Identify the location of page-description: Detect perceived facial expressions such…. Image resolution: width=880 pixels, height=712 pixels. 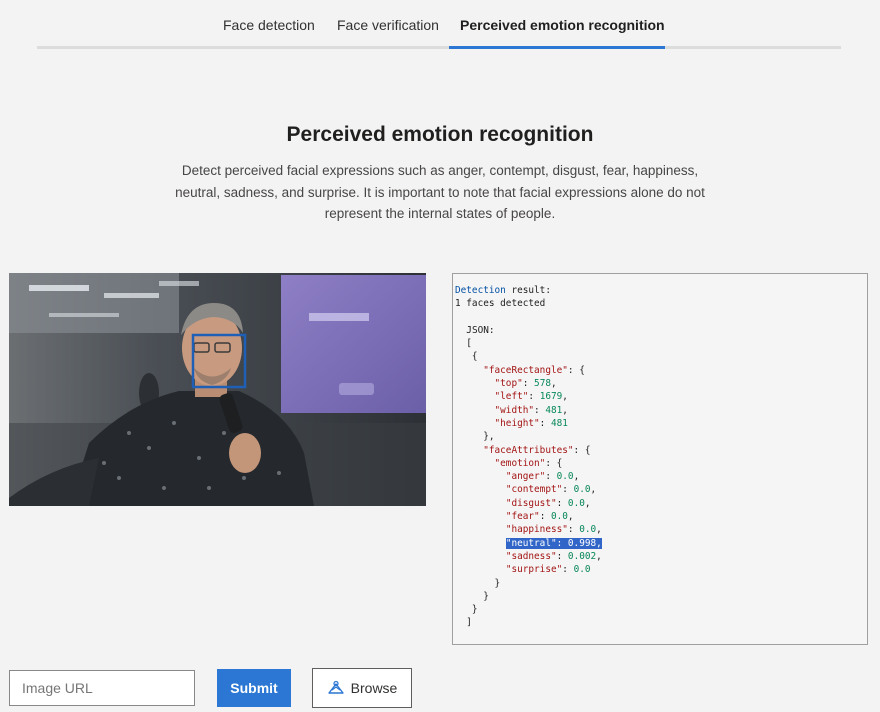
(440, 192).